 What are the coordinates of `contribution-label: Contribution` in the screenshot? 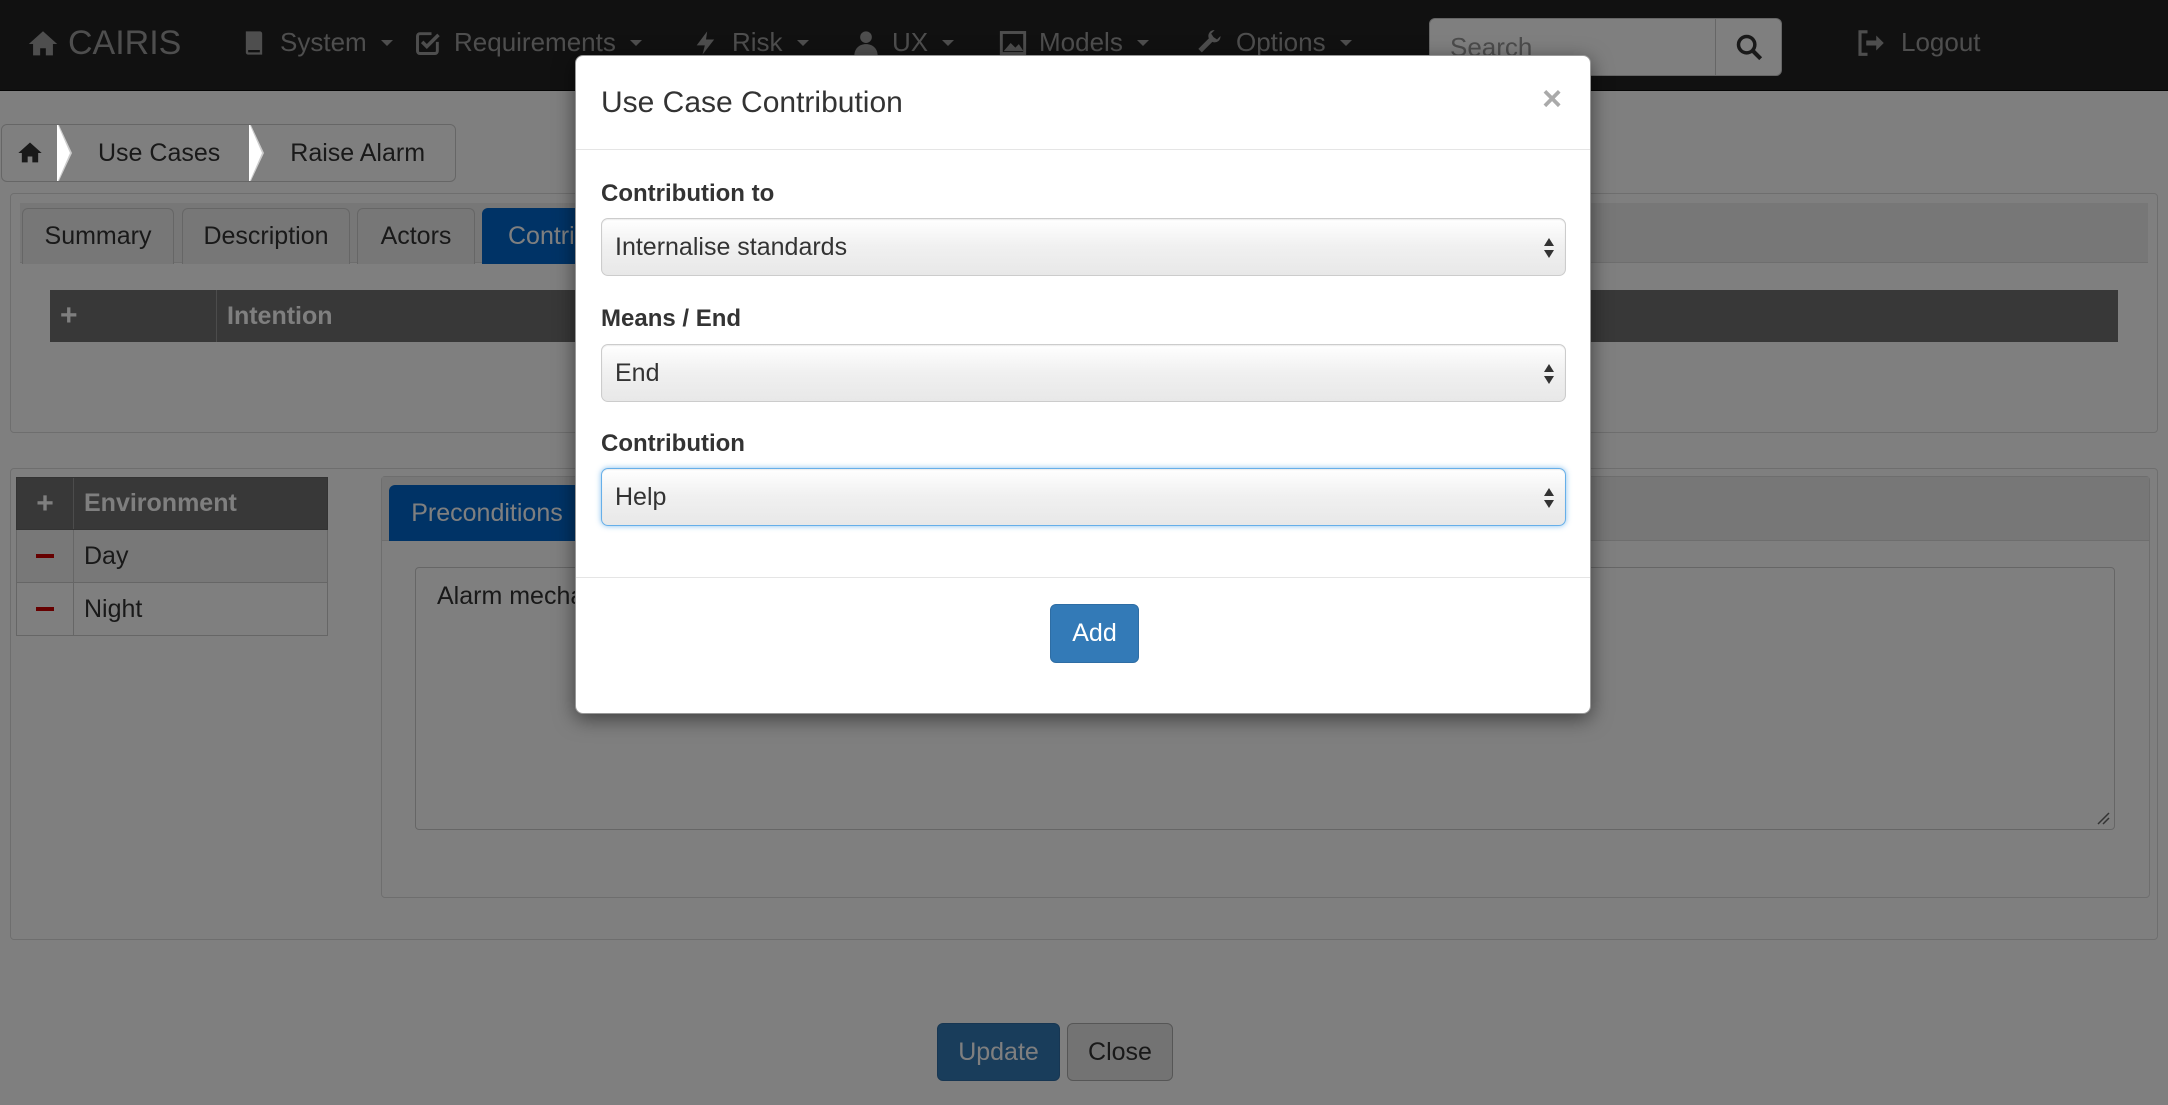 It's located at (673, 443).